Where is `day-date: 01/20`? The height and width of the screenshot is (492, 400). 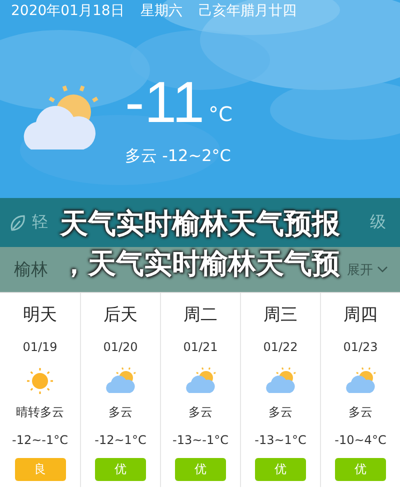 day-date: 01/20 is located at coordinates (120, 347).